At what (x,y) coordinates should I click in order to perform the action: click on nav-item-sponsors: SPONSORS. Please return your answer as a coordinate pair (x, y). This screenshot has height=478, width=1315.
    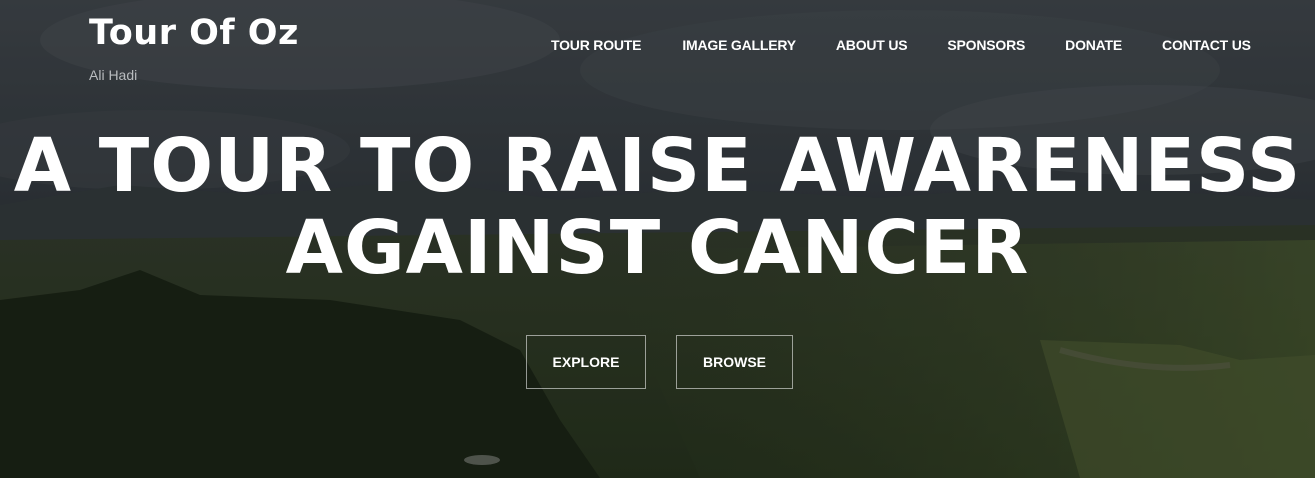
    Looking at the image, I should click on (986, 45).